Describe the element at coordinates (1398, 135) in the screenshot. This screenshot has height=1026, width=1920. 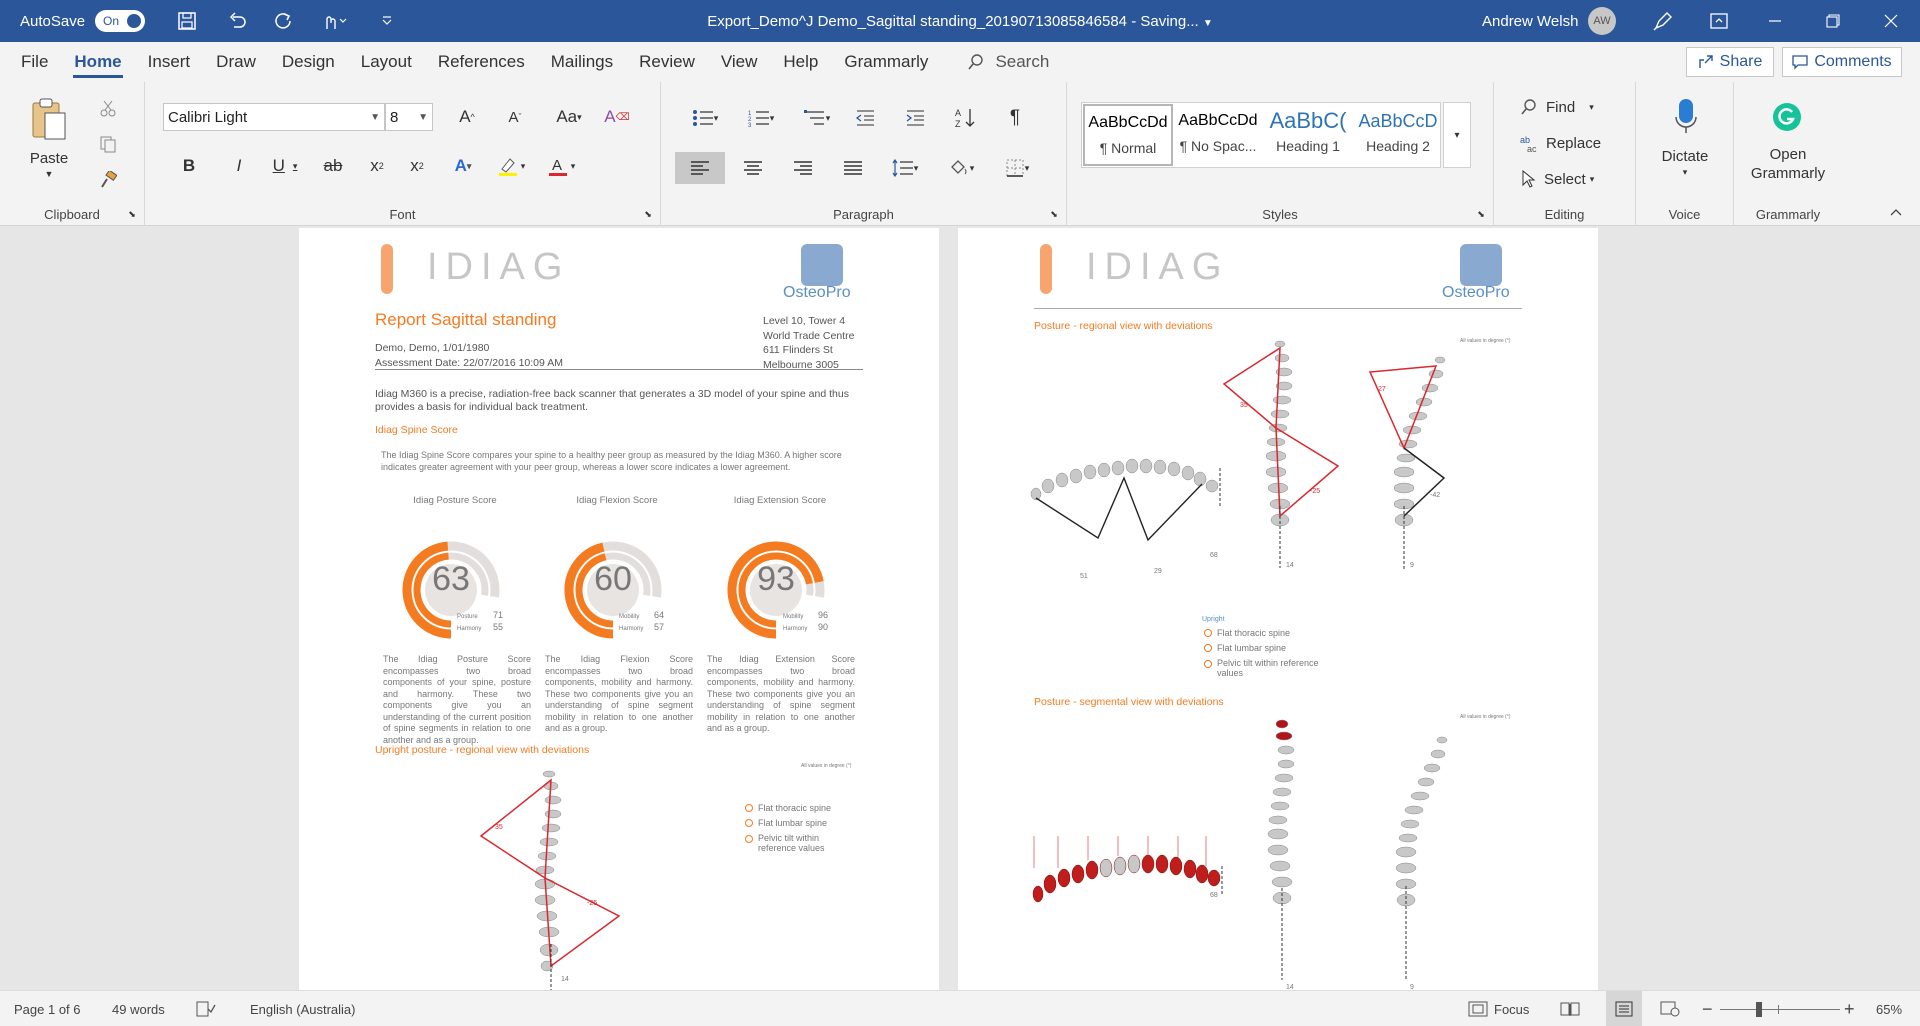
I see `style-heading-2: AaBbCcD Heading 2` at that location.